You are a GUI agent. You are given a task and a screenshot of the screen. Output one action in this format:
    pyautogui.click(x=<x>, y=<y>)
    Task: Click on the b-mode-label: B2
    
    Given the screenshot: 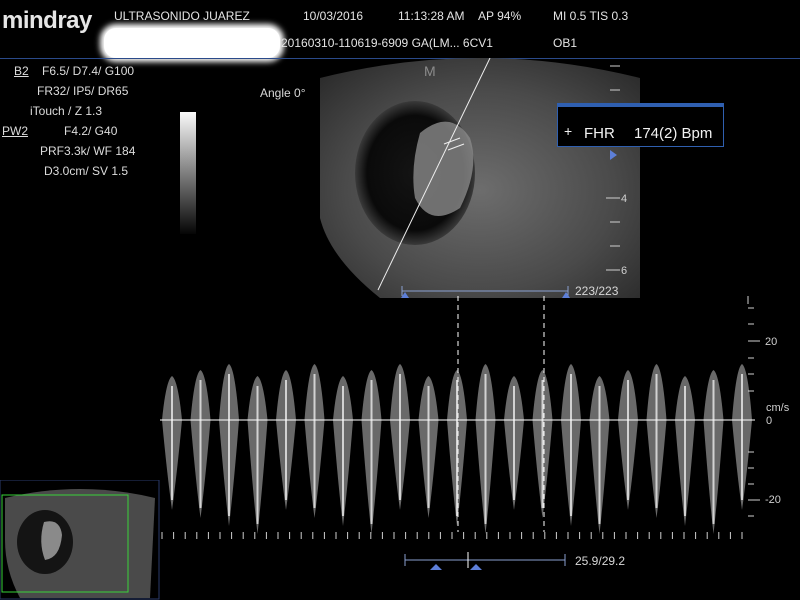 What is the action you would take?
    pyautogui.click(x=21, y=71)
    